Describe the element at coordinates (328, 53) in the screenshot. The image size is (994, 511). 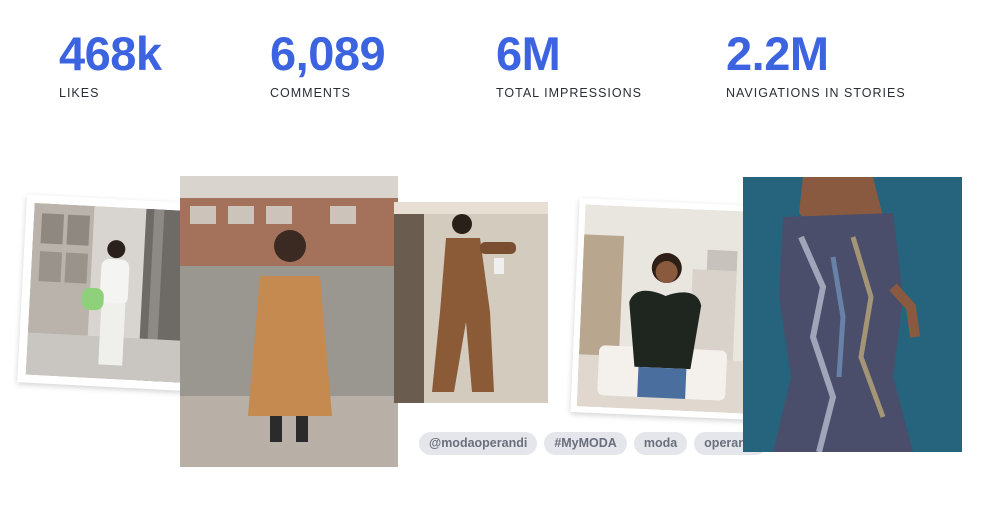
I see `stat-comments-value: 6,089` at that location.